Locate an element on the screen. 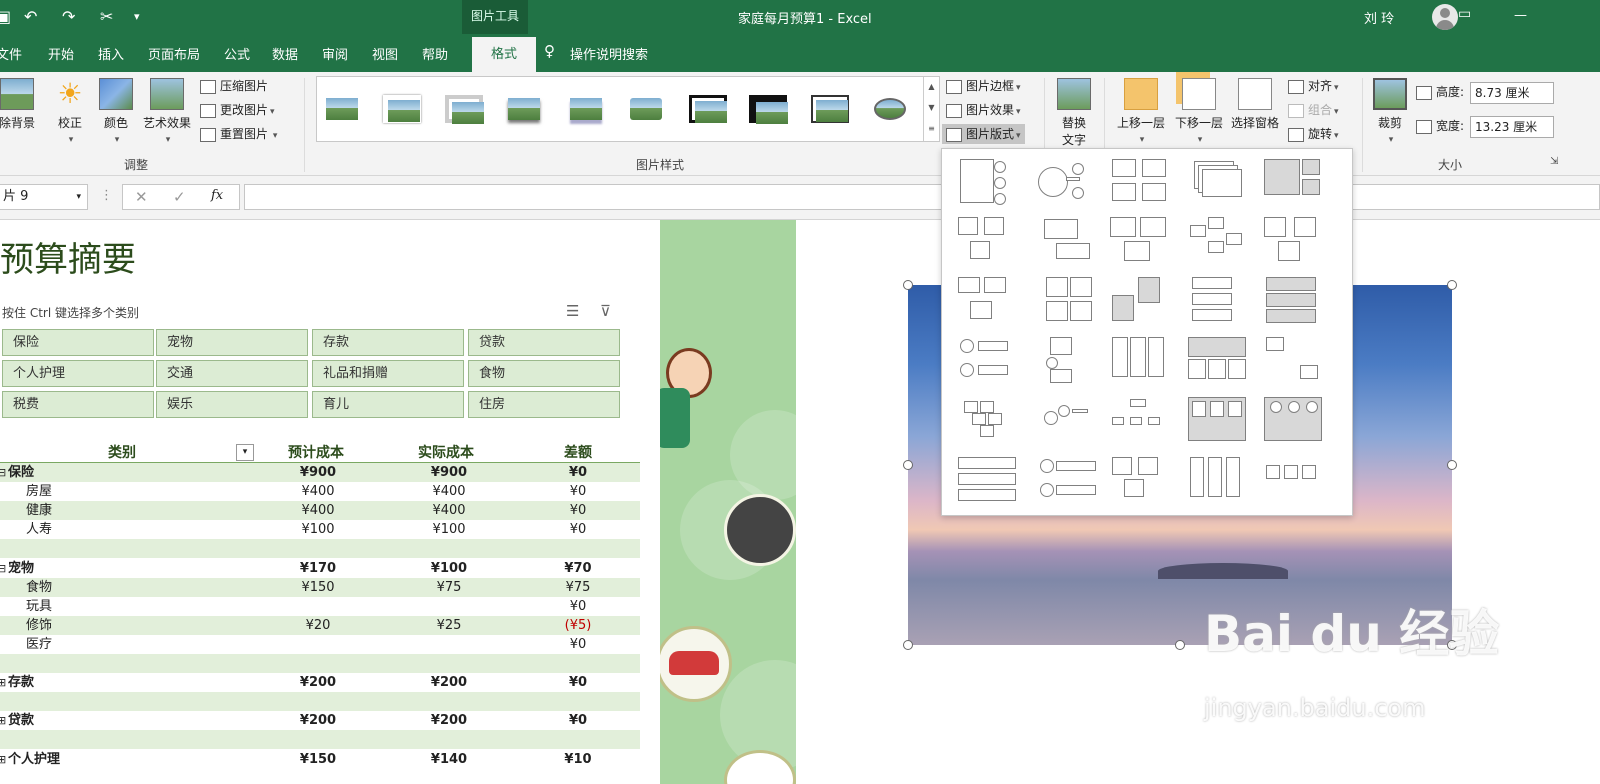  picture-border-button: 图片边框 ▾ is located at coordinates (983, 86).